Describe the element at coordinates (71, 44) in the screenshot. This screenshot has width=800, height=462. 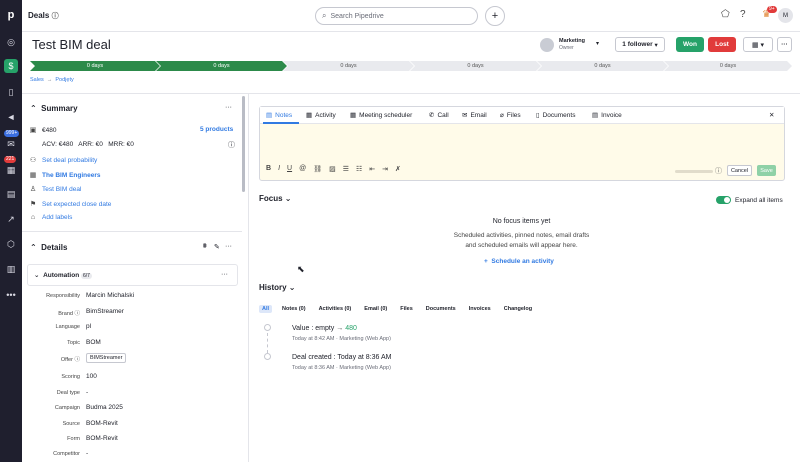
I see `deal-title: Test BIM deal` at that location.